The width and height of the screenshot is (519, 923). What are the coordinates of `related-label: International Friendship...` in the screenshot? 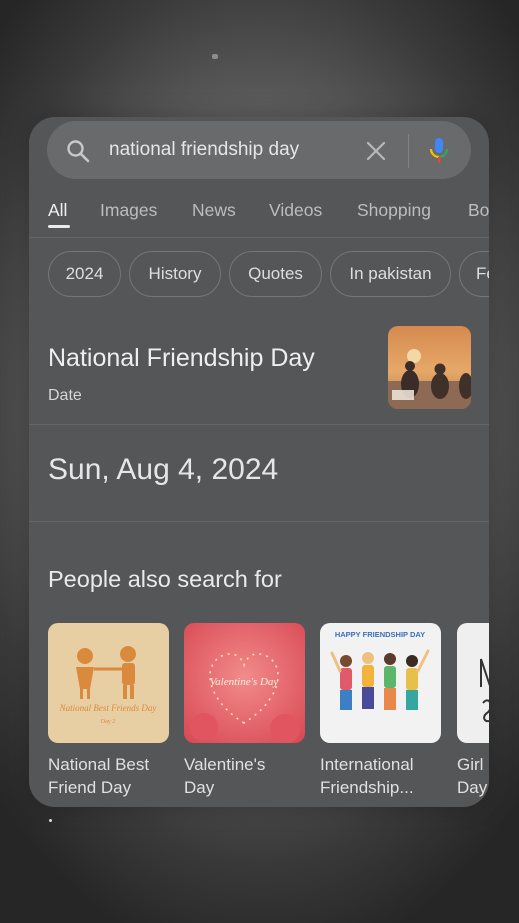 It's located at (367, 776).